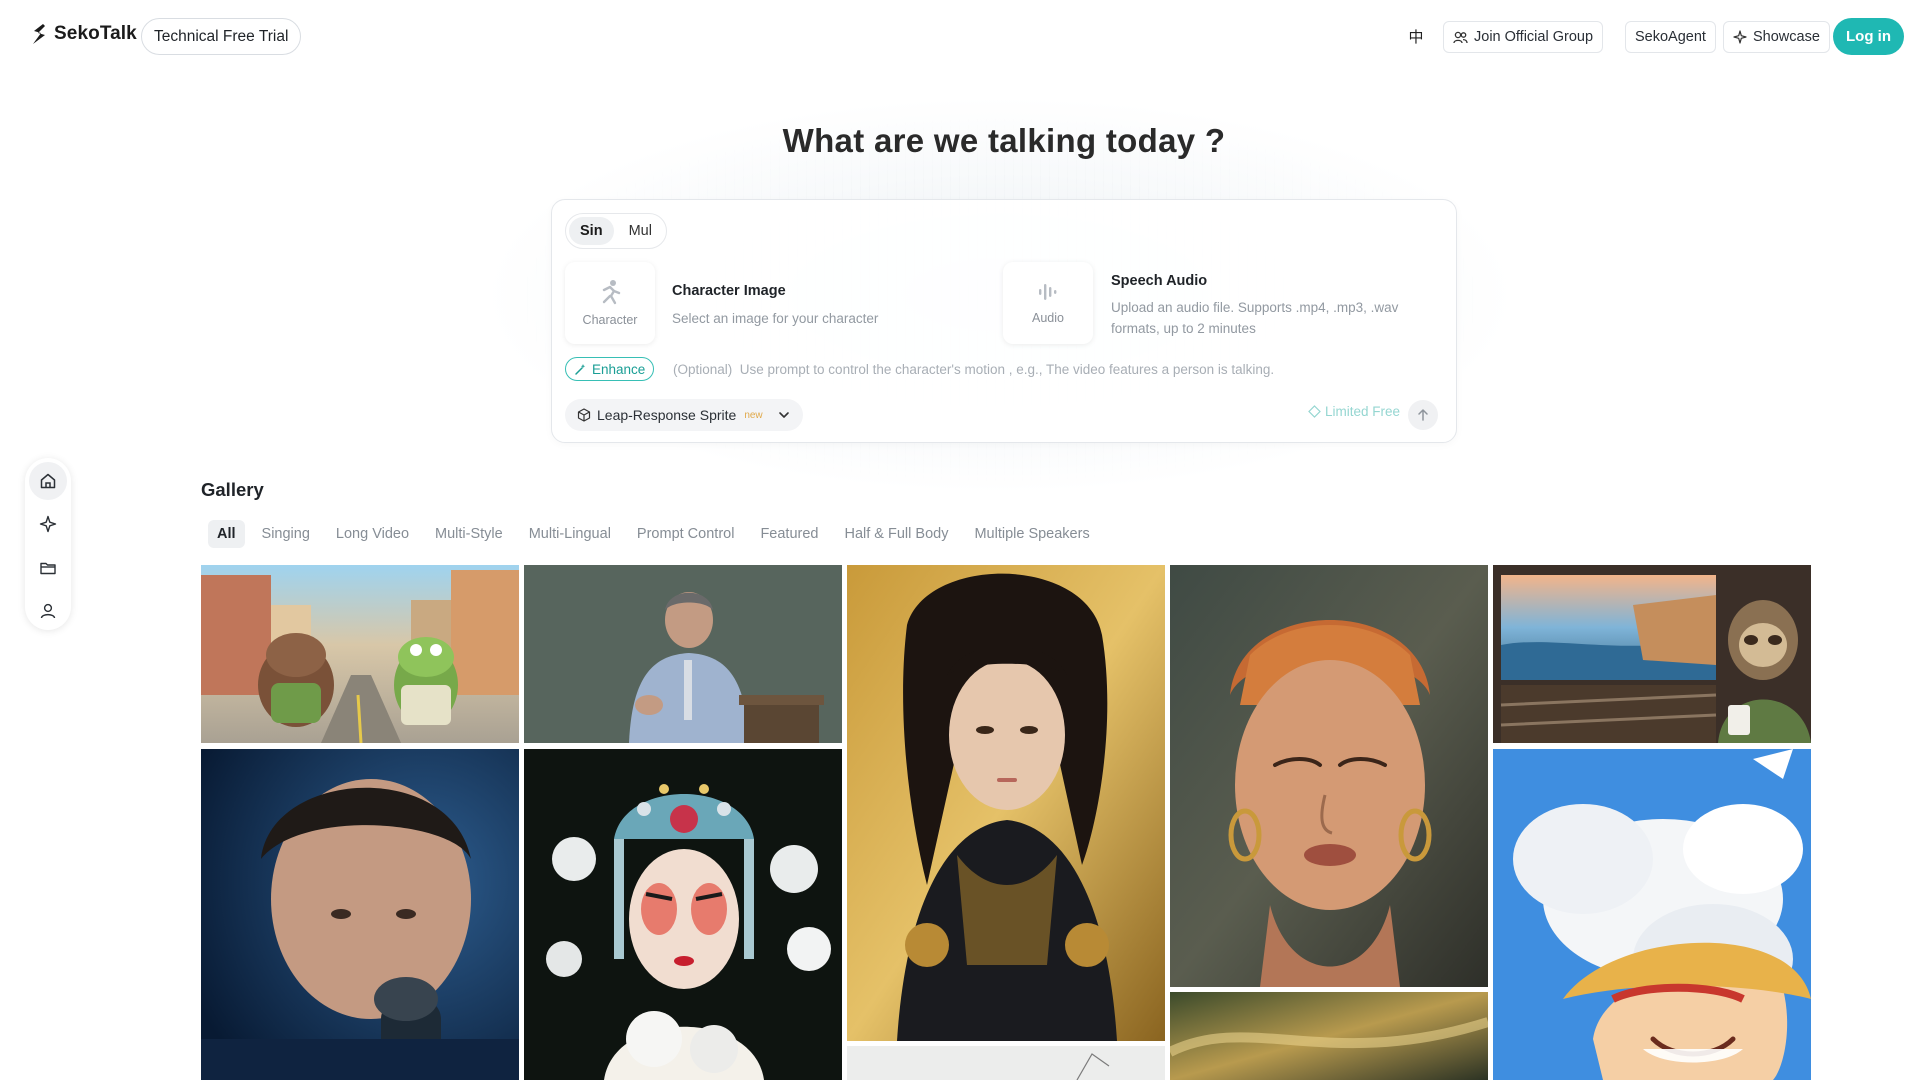 The image size is (1920, 1080). I want to click on sketch-image, so click(1006, 1063).